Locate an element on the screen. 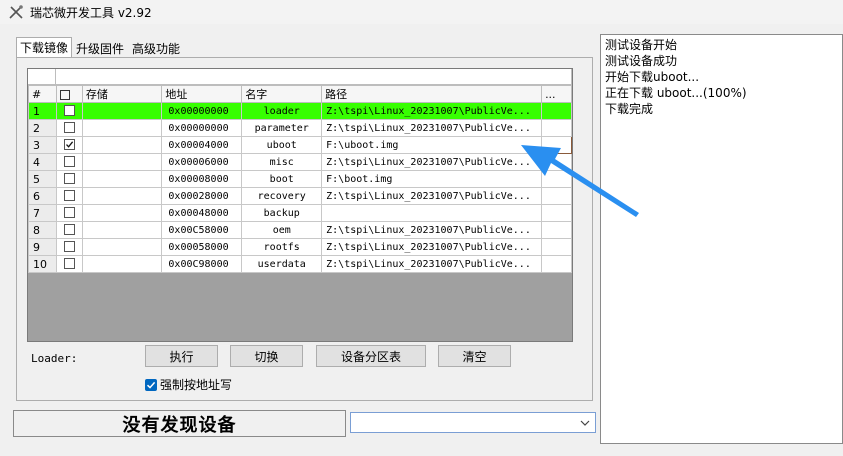  row-number: 8 is located at coordinates (42, 230).